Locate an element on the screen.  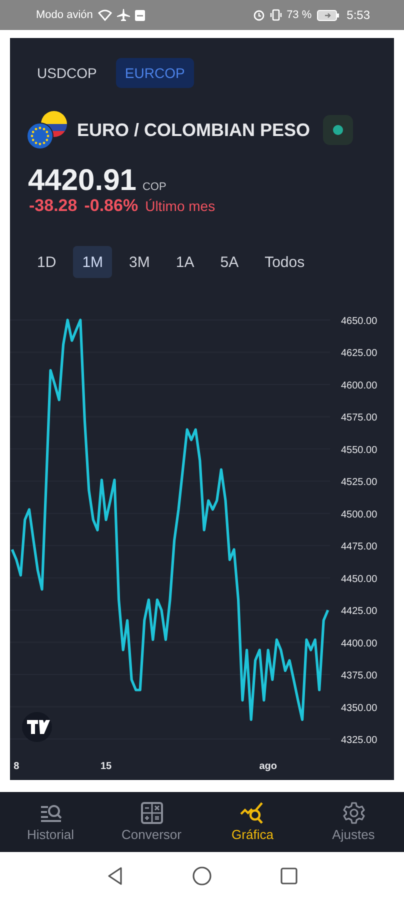
nav-tab: Conversor is located at coordinates (151, 822).